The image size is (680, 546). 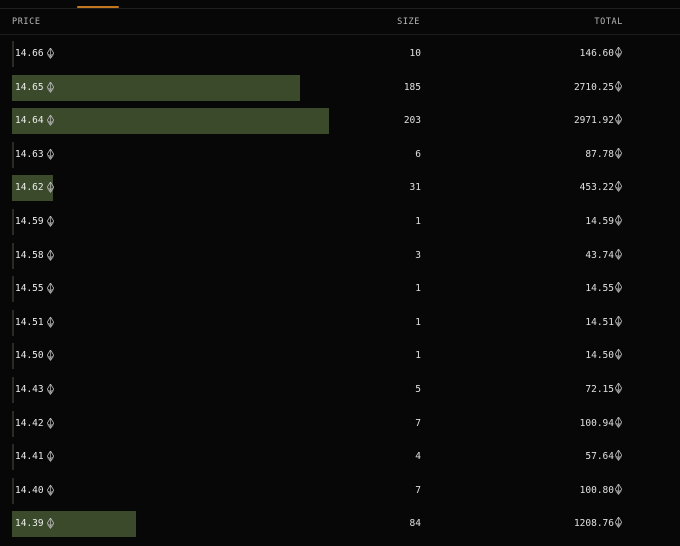 I want to click on orderbook-row: 14.63 6 87.78, so click(x=340, y=155).